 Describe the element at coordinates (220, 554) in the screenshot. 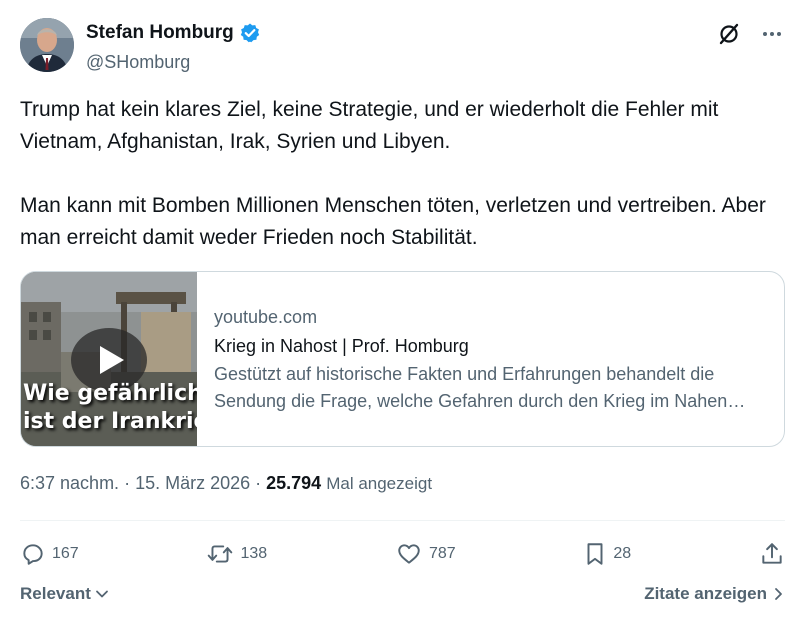

I see `repost-icon` at that location.